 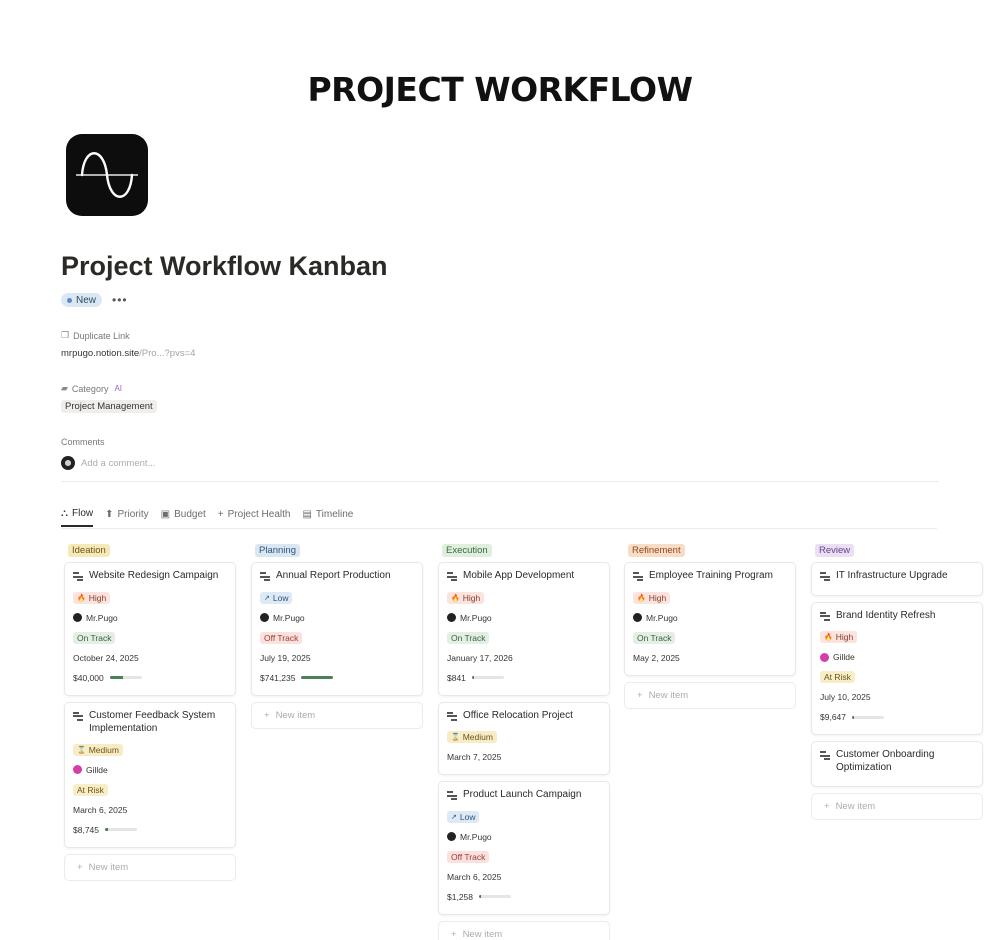 What do you see at coordinates (337, 638) in the screenshot?
I see `health-row: Off Track` at bounding box center [337, 638].